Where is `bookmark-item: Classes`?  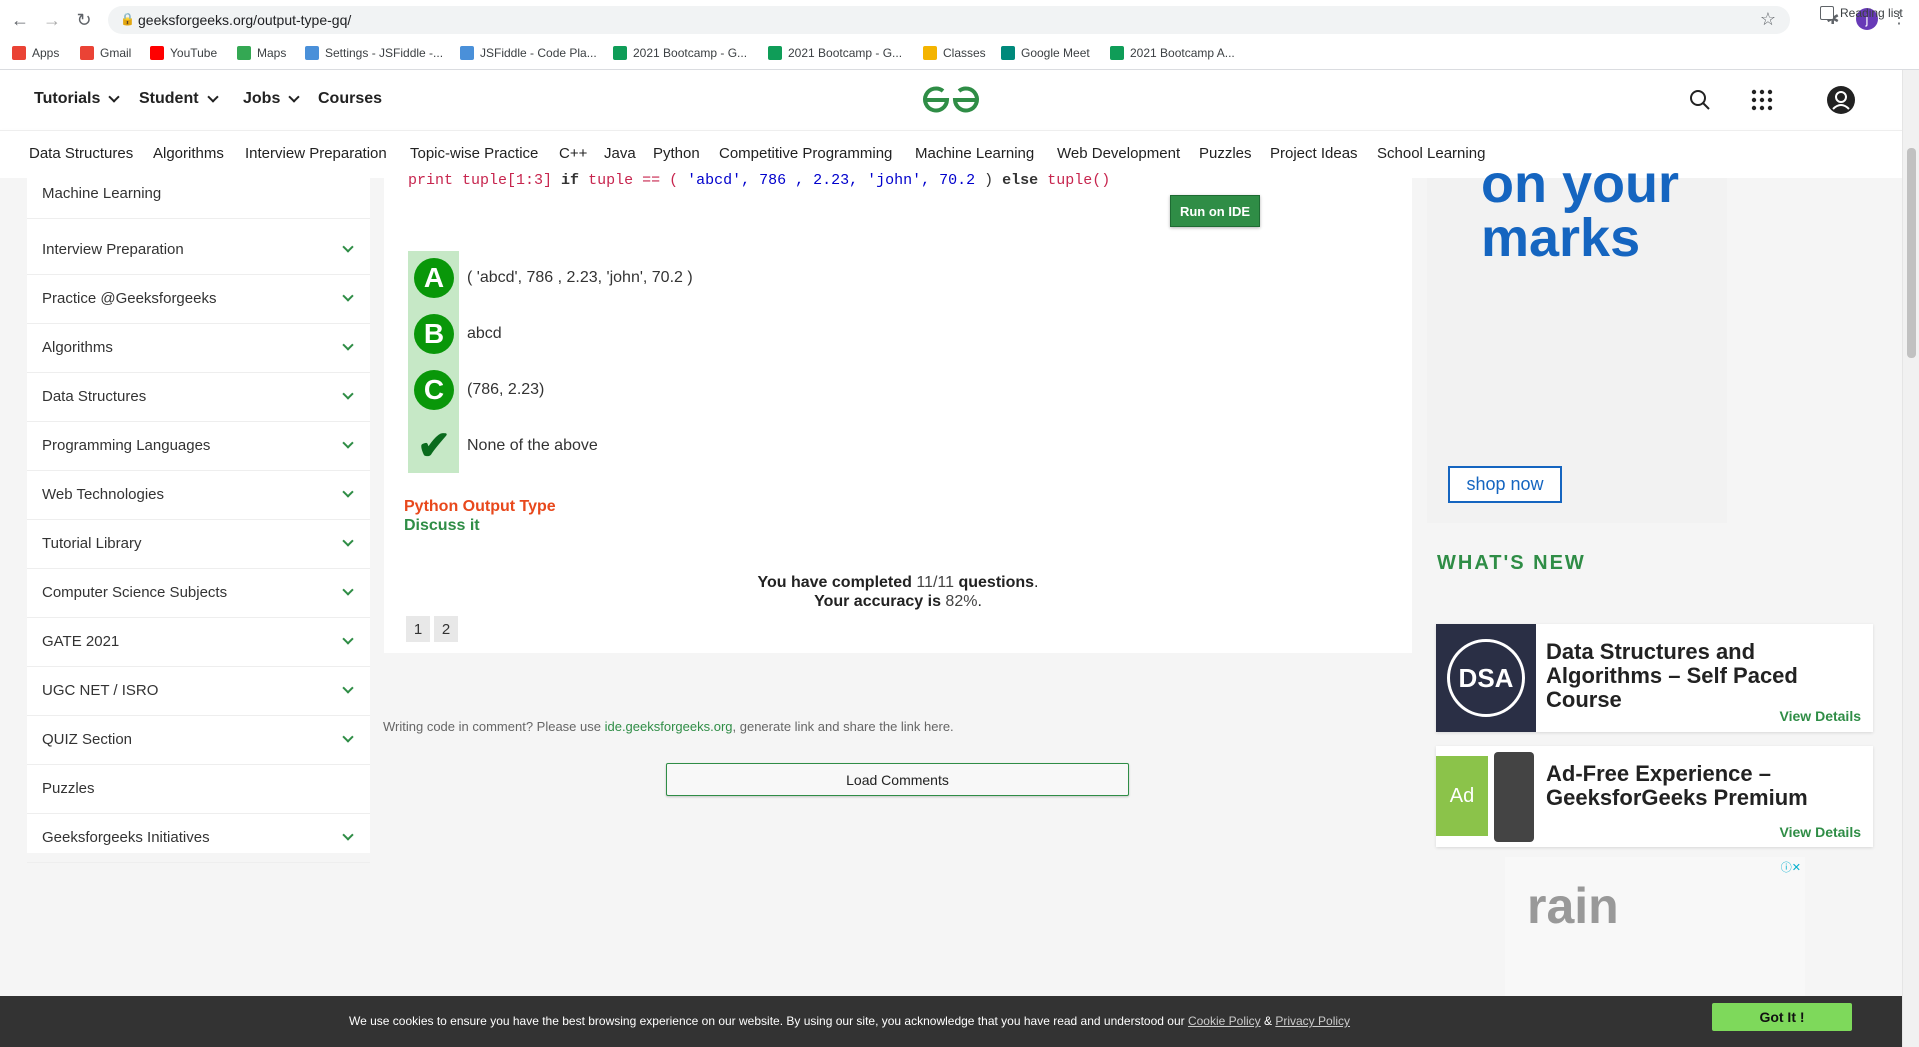 bookmark-item: Classes is located at coordinates (954, 53).